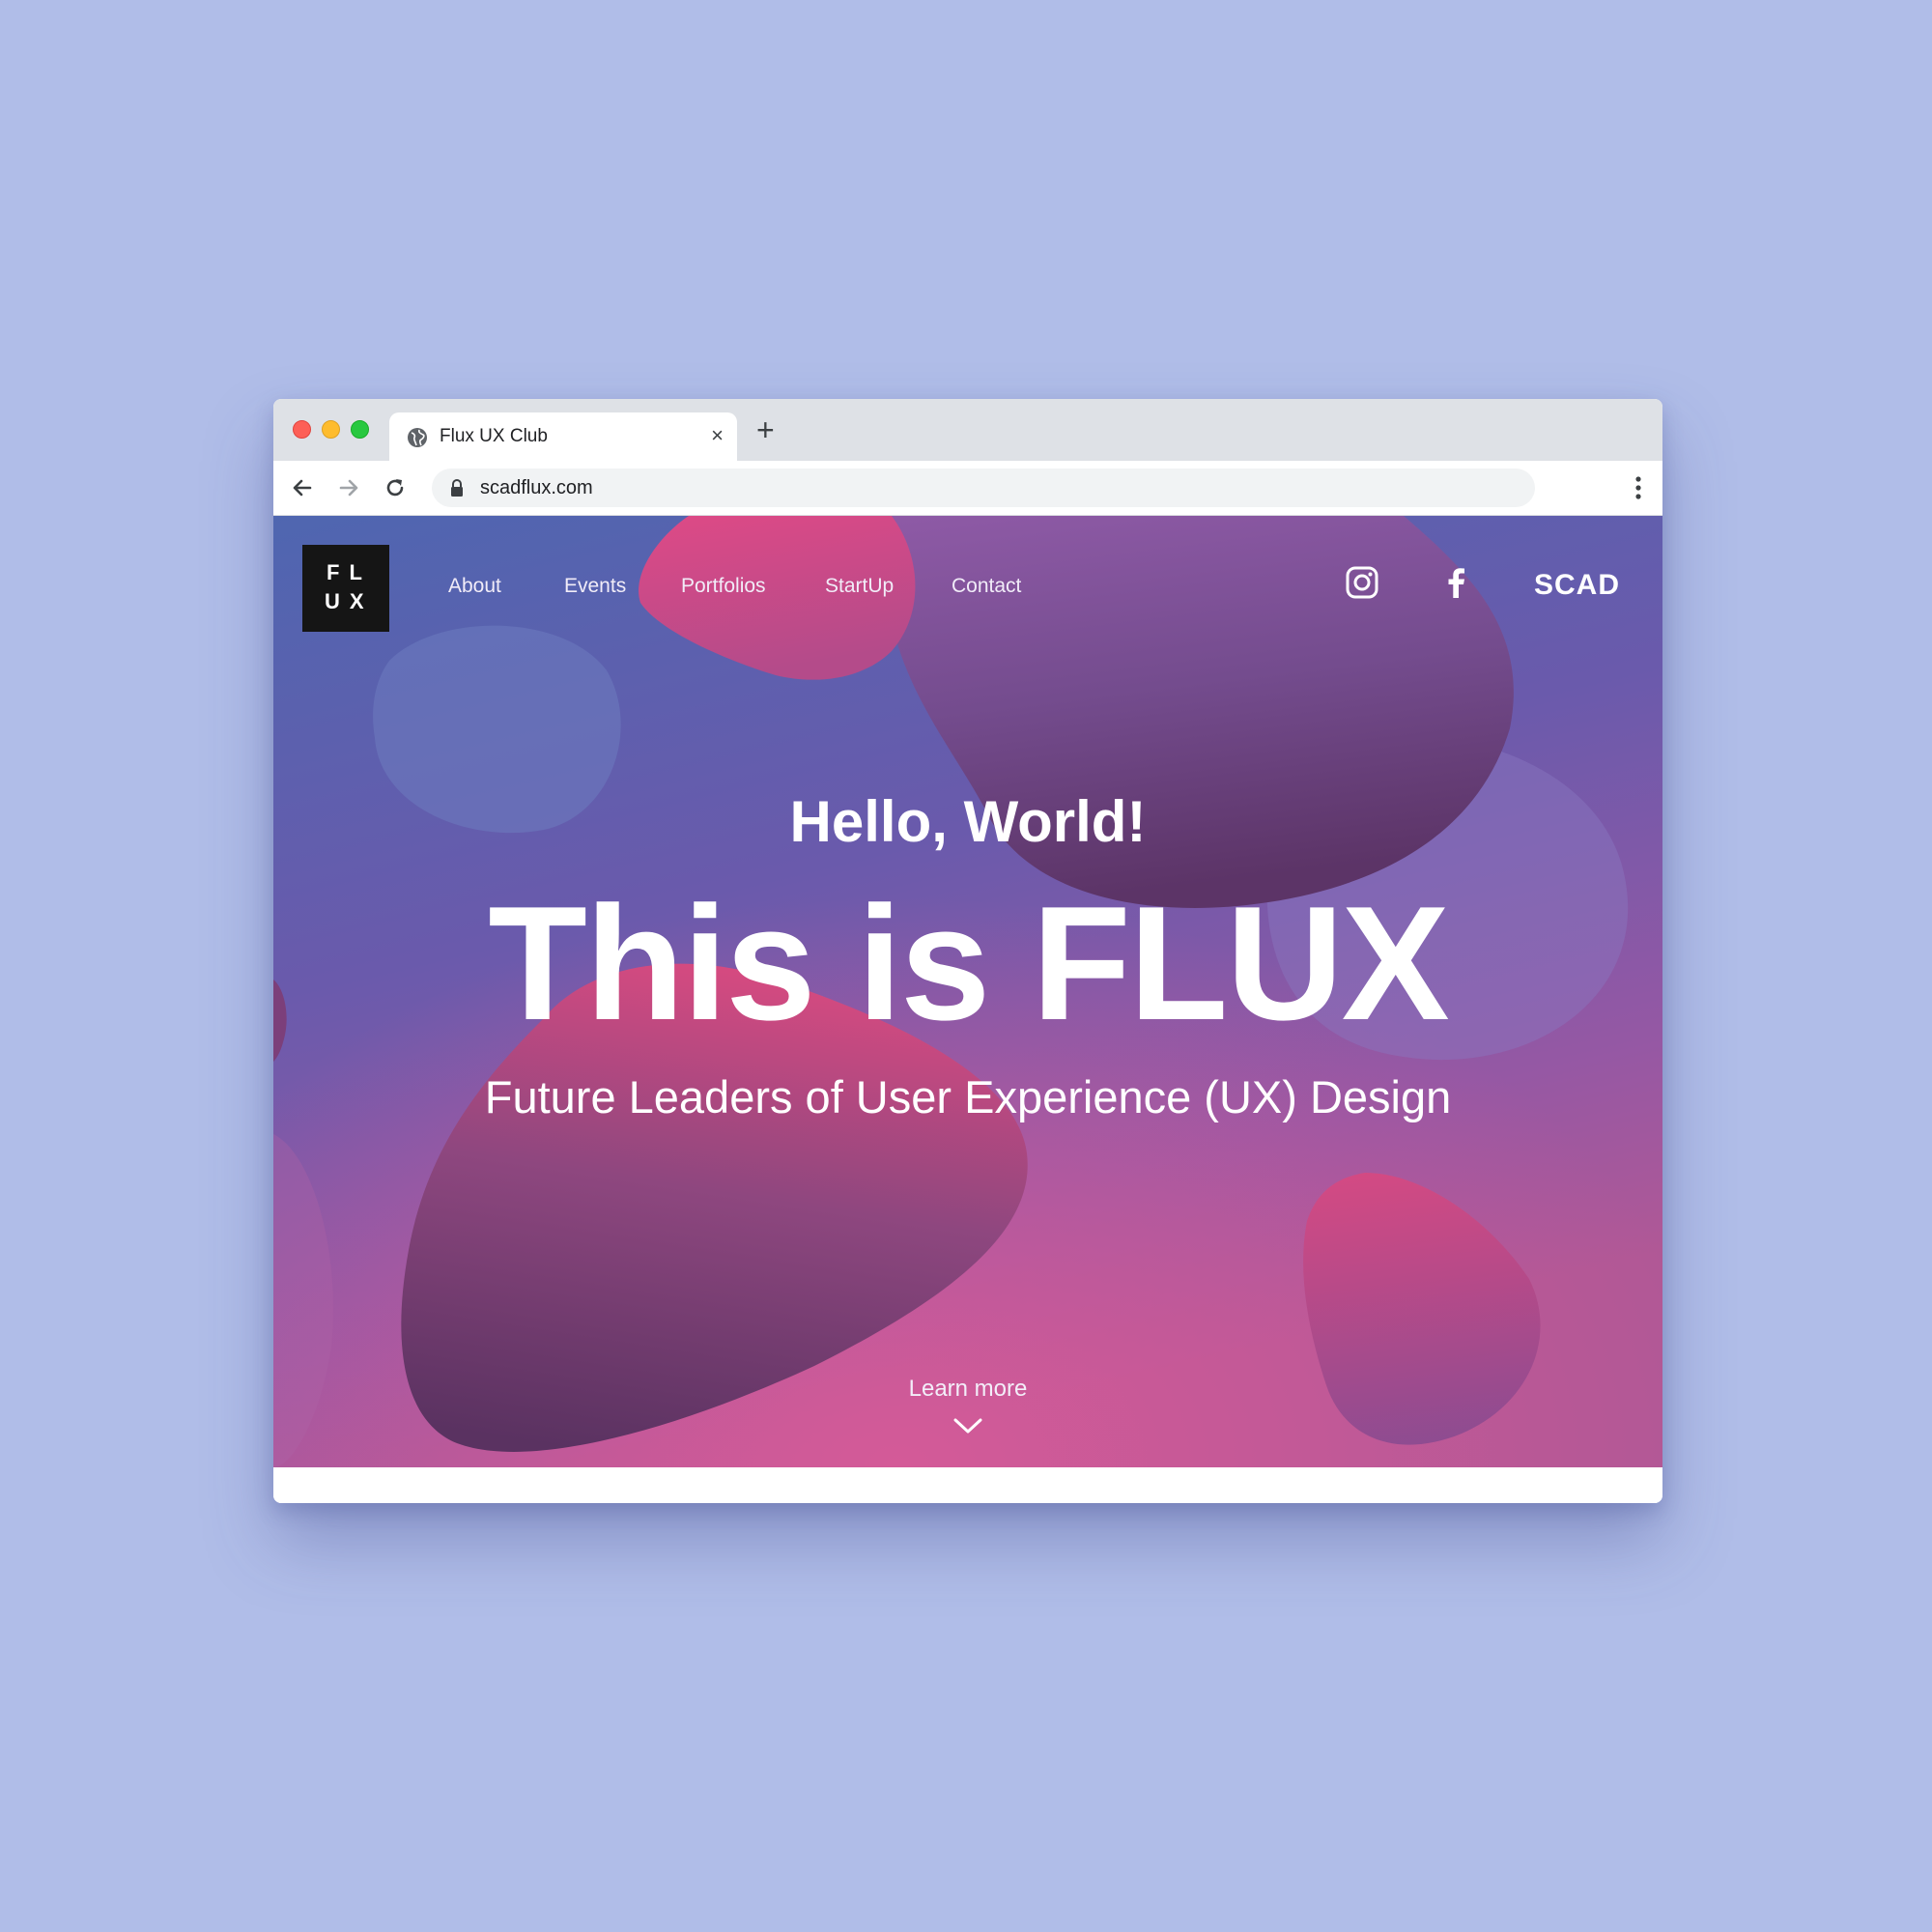 This screenshot has width=1932, height=1932. Describe the element at coordinates (967, 1425) in the screenshot. I see `chevron-down-icon` at that location.